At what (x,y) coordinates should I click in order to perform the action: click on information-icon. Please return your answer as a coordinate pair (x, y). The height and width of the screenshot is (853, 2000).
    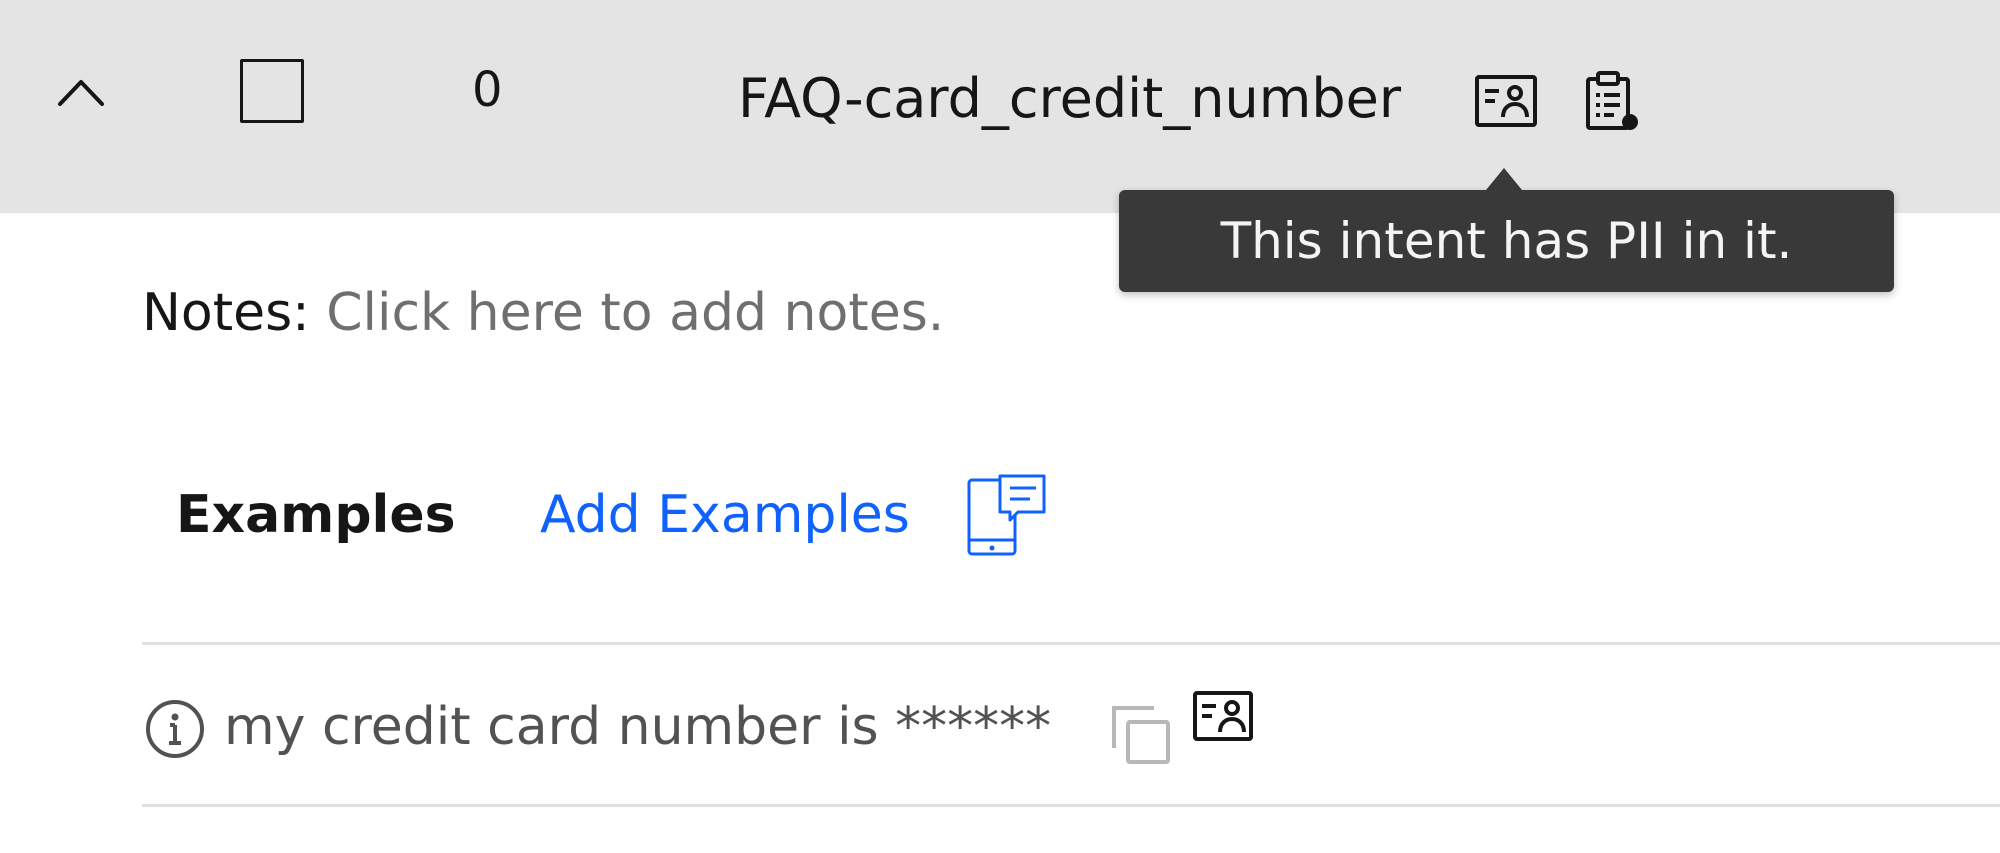
    Looking at the image, I should click on (175, 729).